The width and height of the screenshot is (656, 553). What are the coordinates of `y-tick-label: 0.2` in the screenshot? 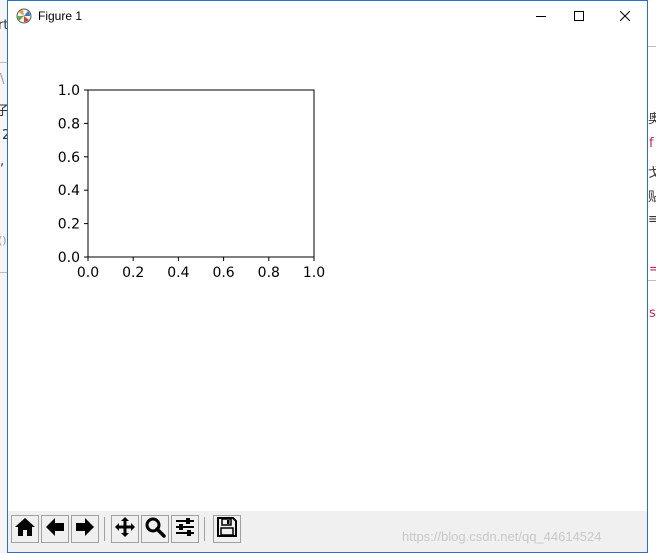 It's located at (69, 225).